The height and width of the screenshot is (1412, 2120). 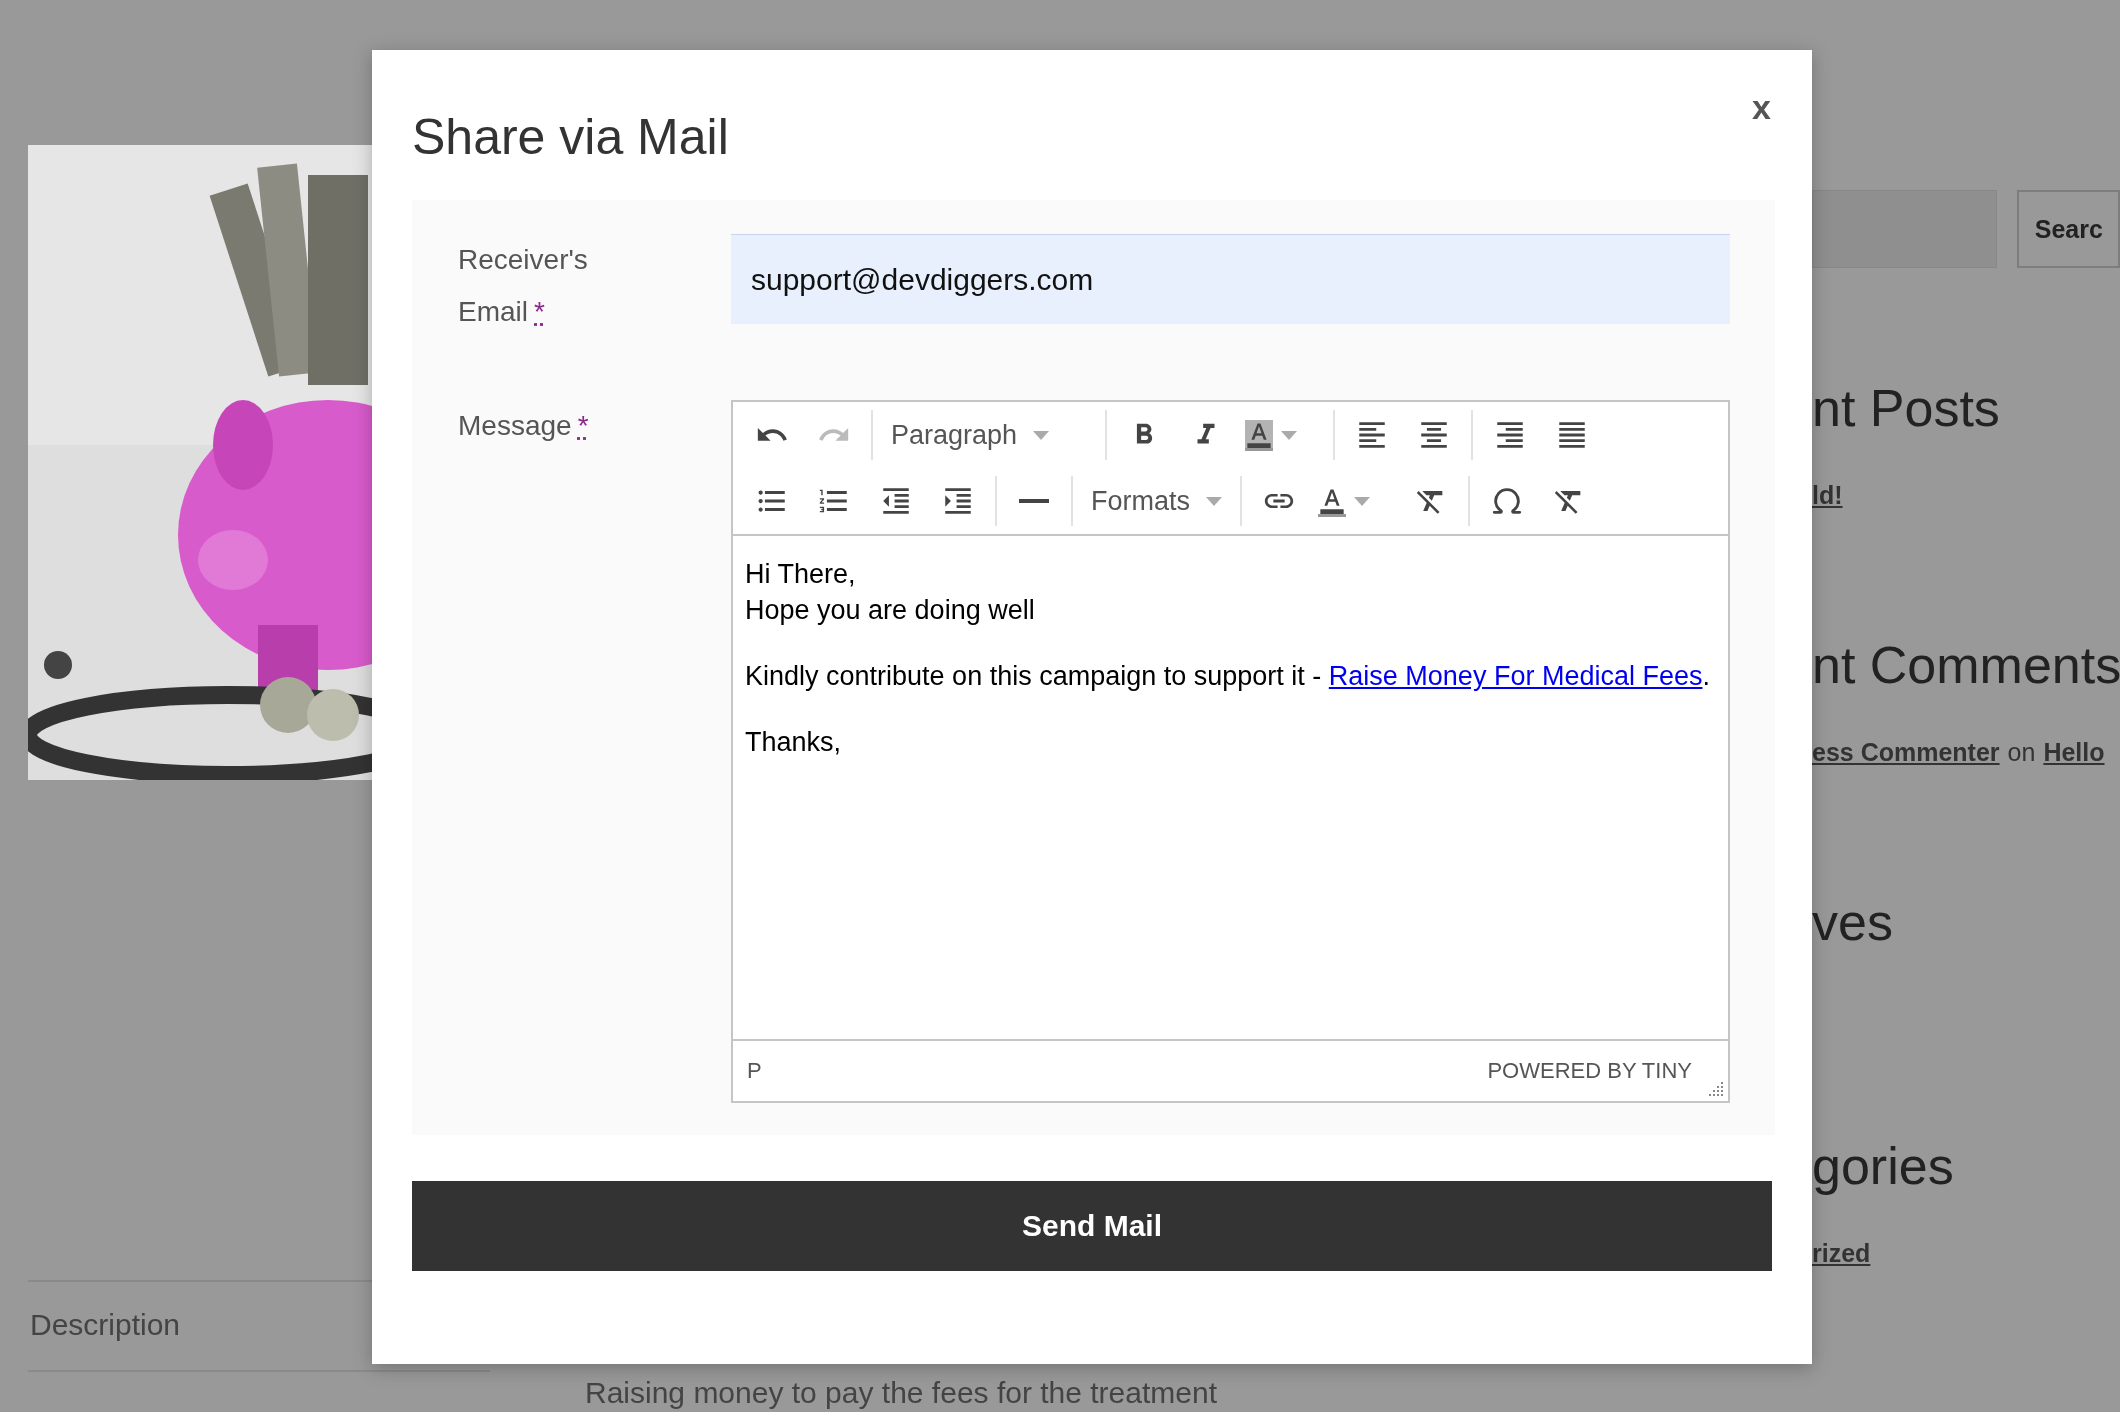 What do you see at coordinates (1228, 676) in the screenshot?
I see `message-text: Kindly contribute on this campaign to support it - Raise Money For Medical Fees.` at bounding box center [1228, 676].